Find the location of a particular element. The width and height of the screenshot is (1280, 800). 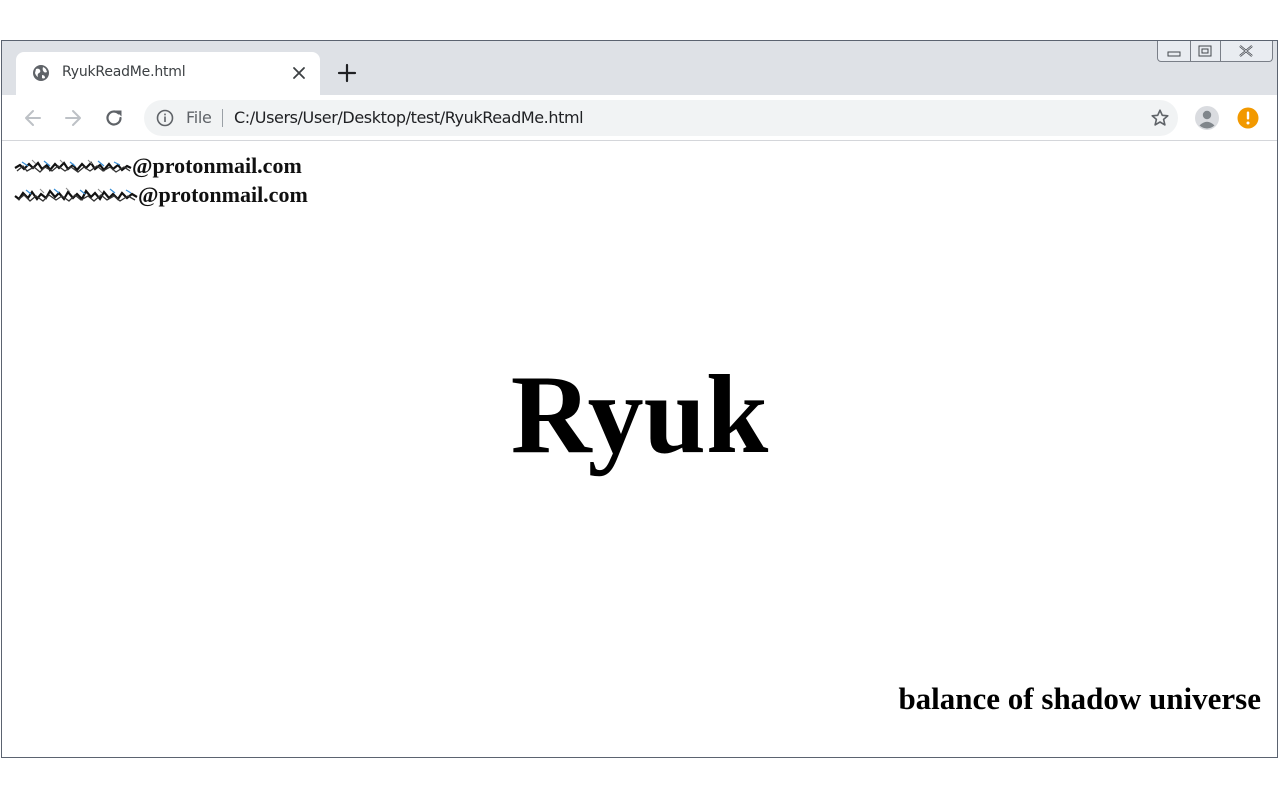

alert-badge-icon is located at coordinates (1248, 118).